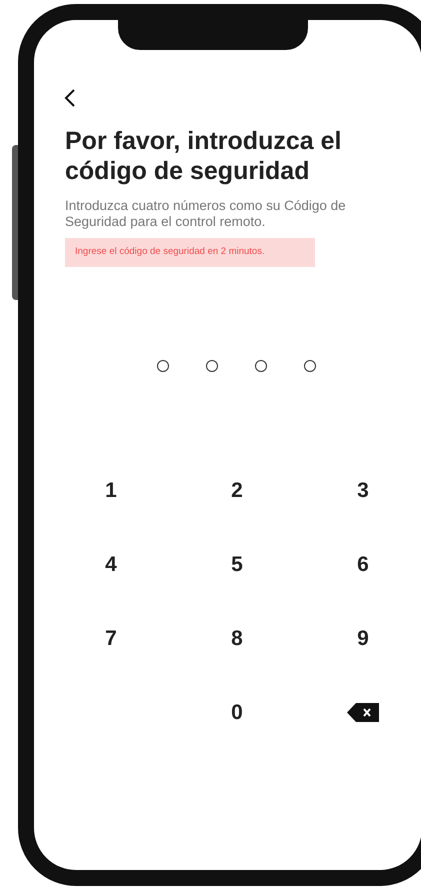 This screenshot has width=421, height=890. I want to click on keypad-key: 3, so click(363, 490).